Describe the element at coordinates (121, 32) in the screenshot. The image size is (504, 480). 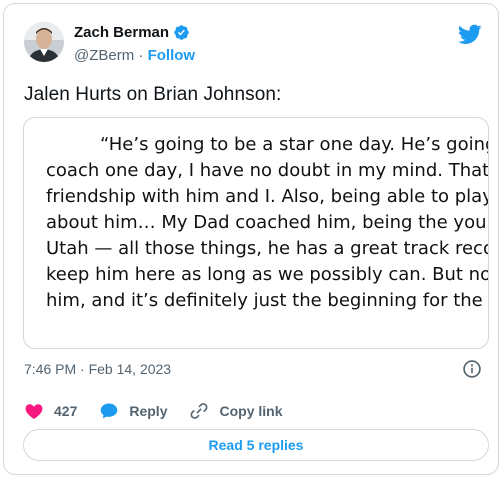
I see `author-name-text: Zach Berman` at that location.